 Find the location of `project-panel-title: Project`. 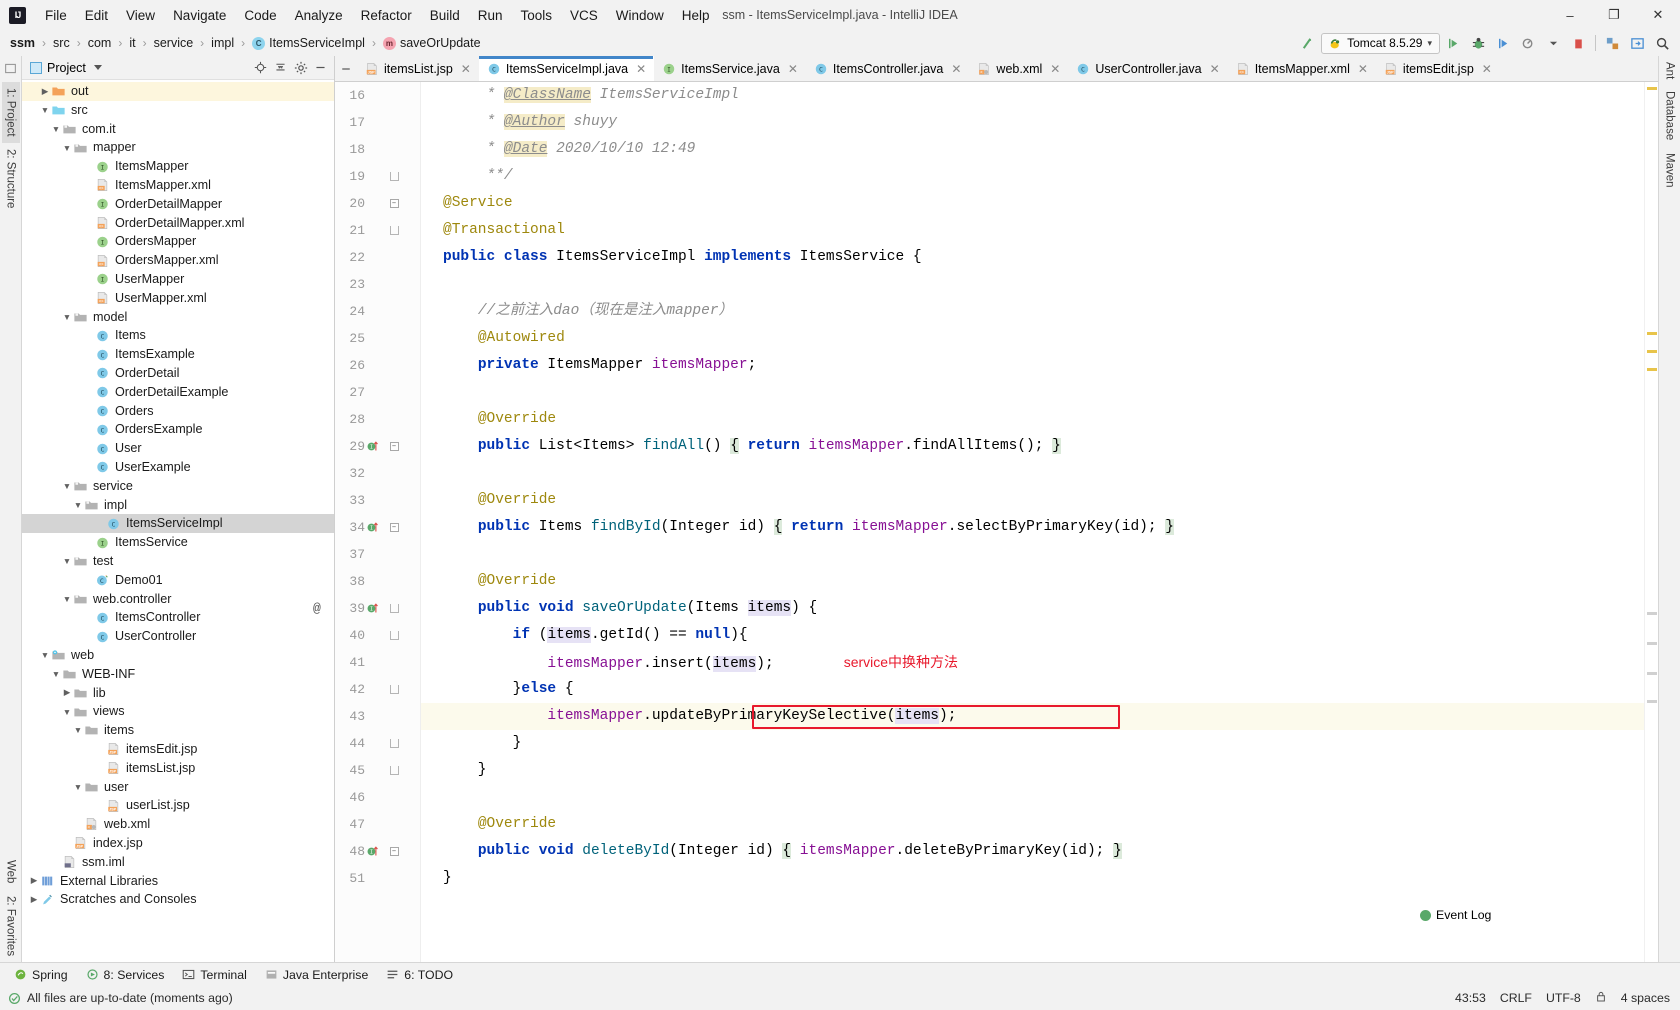

project-panel-title: Project is located at coordinates (66, 68).